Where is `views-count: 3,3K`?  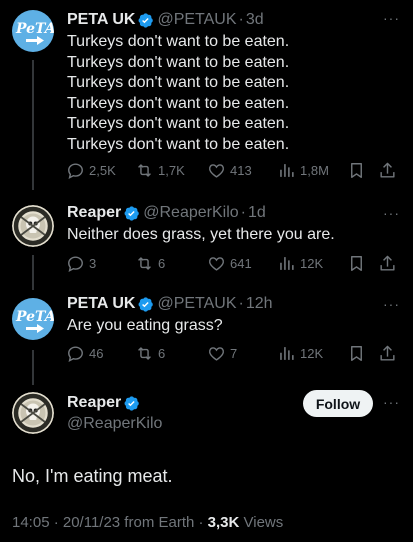
views-count: 3,3K is located at coordinates (223, 522).